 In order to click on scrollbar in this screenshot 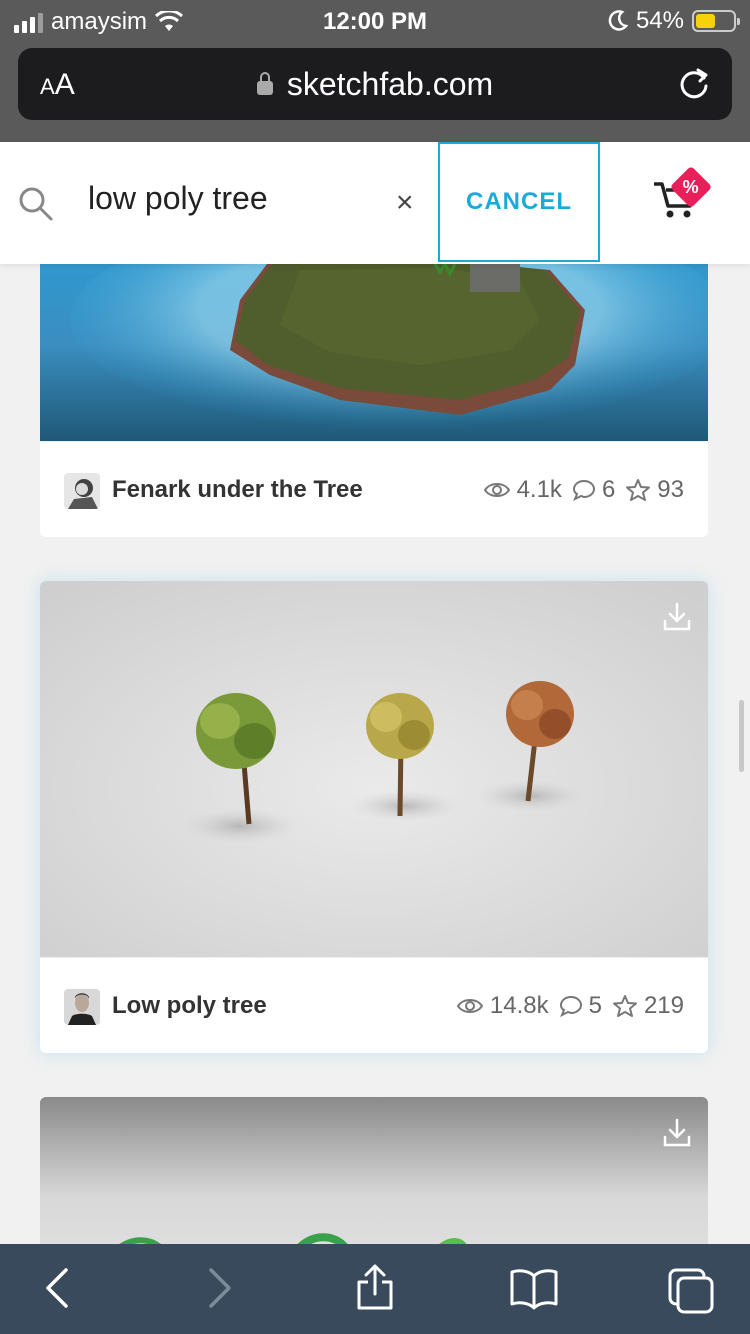, I will do `click(741, 736)`.